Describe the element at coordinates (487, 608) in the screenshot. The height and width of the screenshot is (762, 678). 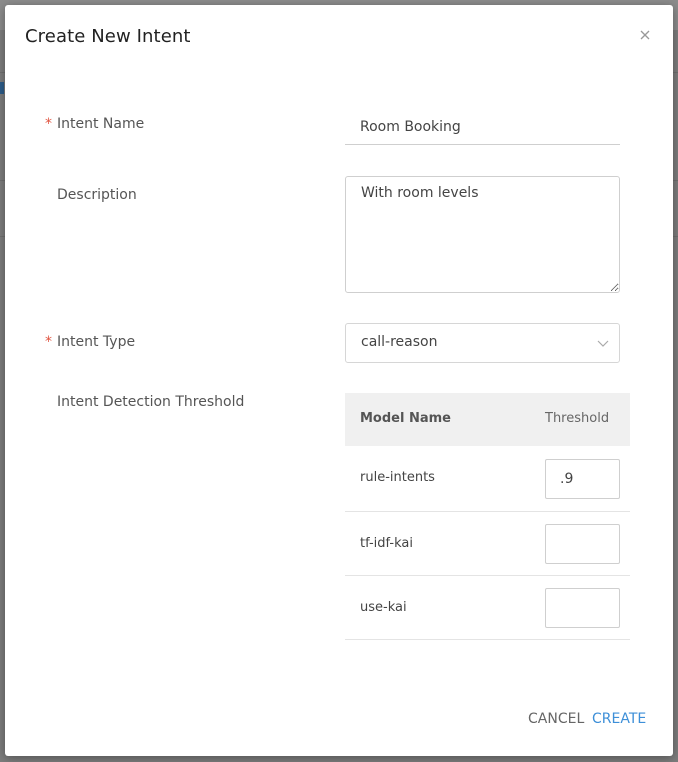
I see `table-row: use-kai` at that location.